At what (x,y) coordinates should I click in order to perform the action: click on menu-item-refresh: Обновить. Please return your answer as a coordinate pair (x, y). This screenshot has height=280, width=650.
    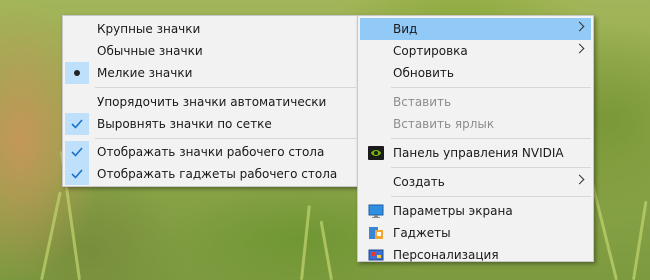
    Looking at the image, I should click on (475, 73).